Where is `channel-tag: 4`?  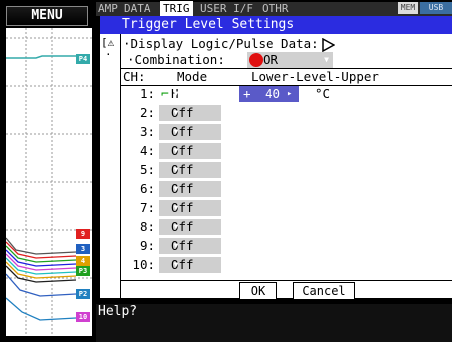 channel-tag: 4 is located at coordinates (83, 261).